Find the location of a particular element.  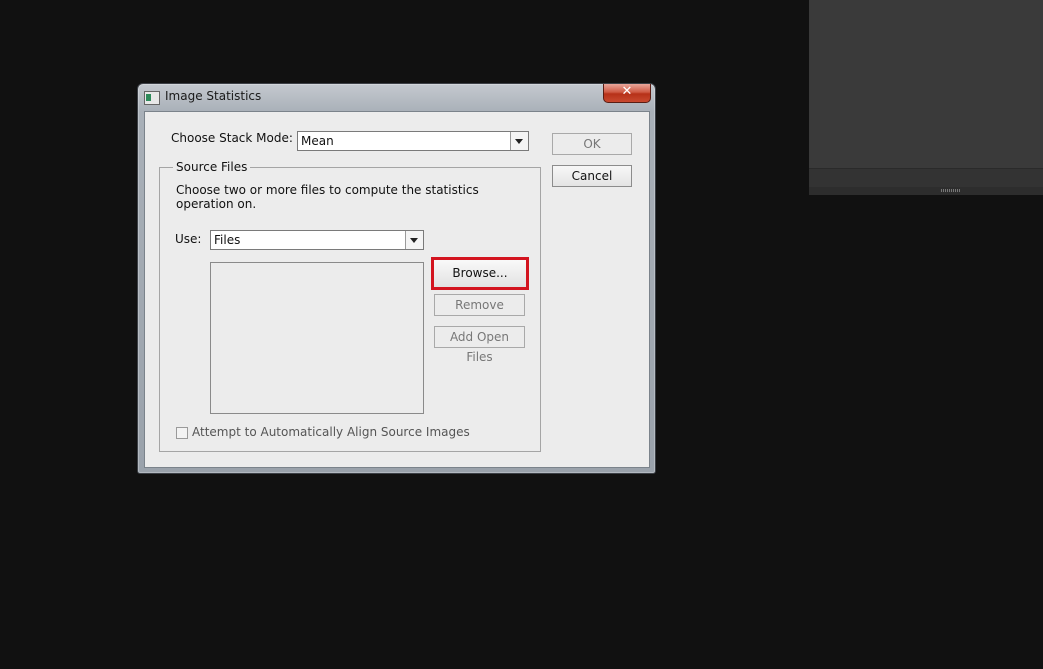

align-checkbox is located at coordinates (182, 433).